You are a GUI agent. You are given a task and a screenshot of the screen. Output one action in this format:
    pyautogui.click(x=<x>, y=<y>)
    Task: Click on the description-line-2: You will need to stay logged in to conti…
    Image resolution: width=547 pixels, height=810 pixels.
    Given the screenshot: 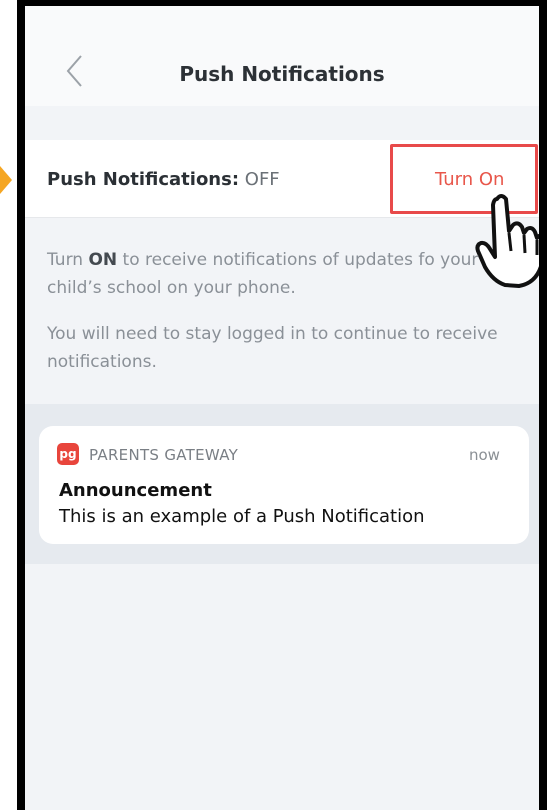 What is the action you would take?
    pyautogui.click(x=272, y=348)
    